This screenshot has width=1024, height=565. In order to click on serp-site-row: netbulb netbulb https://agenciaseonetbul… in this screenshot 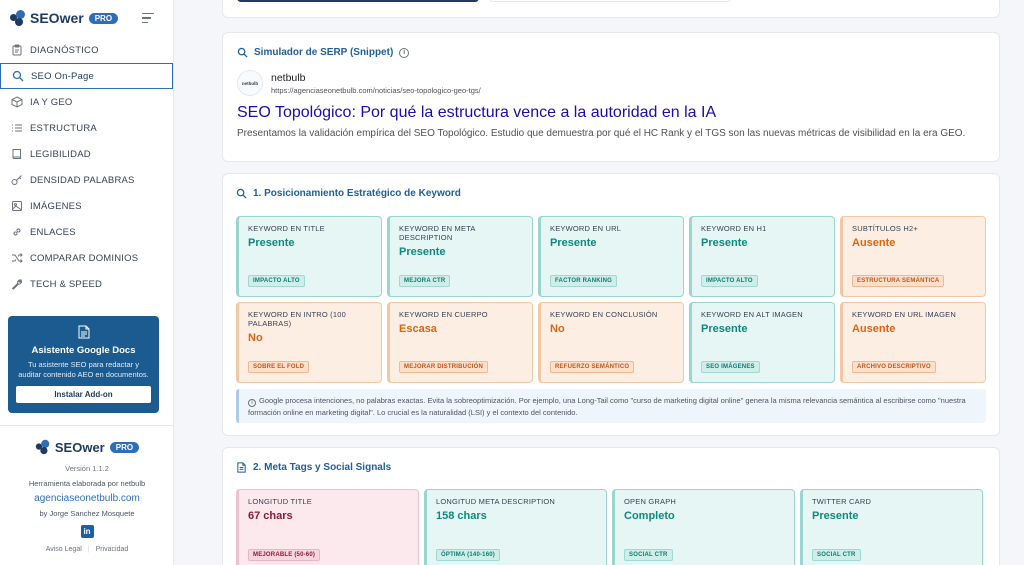, I will do `click(611, 83)`.